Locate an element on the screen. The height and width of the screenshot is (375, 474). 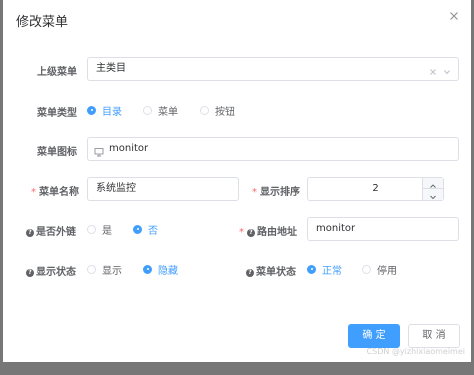
menu-type-option-button: 按钮 is located at coordinates (217, 110).